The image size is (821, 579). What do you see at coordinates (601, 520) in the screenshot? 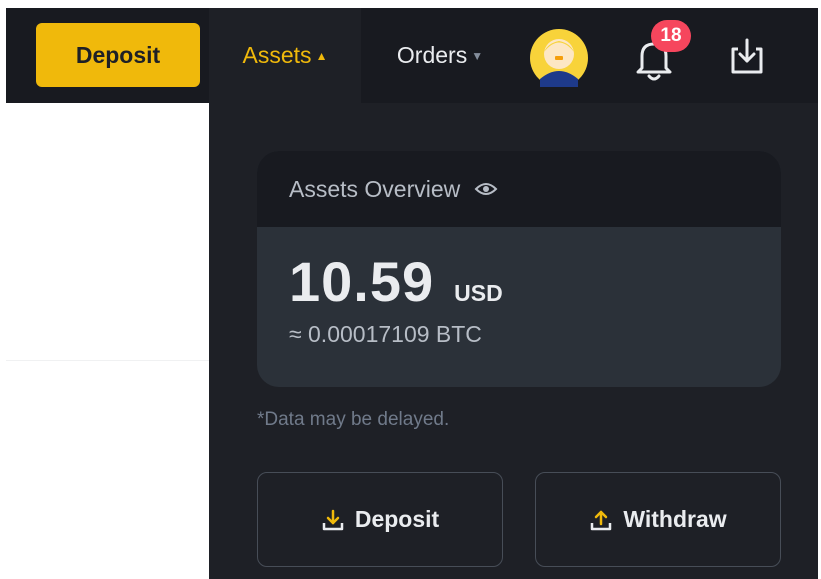
I see `withdraw-icon` at bounding box center [601, 520].